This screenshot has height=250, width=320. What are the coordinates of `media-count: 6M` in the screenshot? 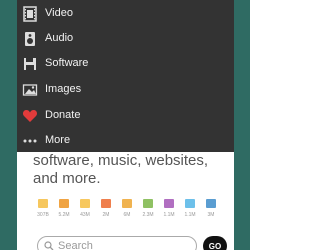 It's located at (127, 215).